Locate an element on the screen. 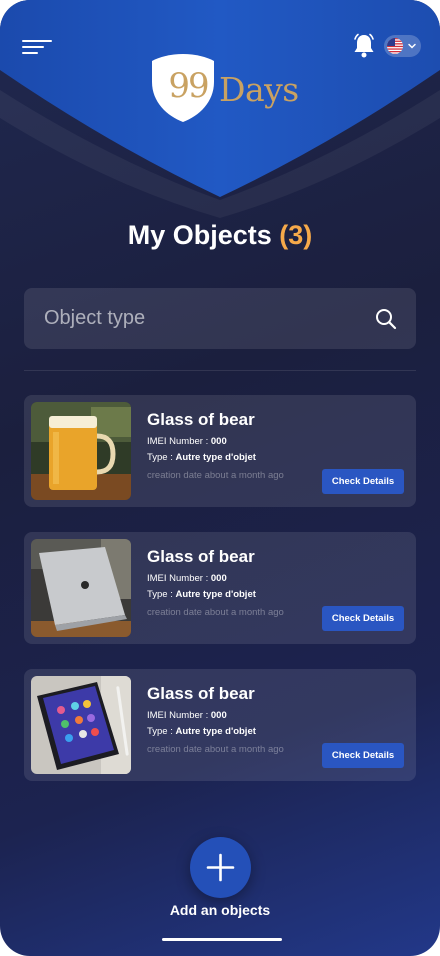 The height and width of the screenshot is (956, 440). object-count: (3) is located at coordinates (296, 235).